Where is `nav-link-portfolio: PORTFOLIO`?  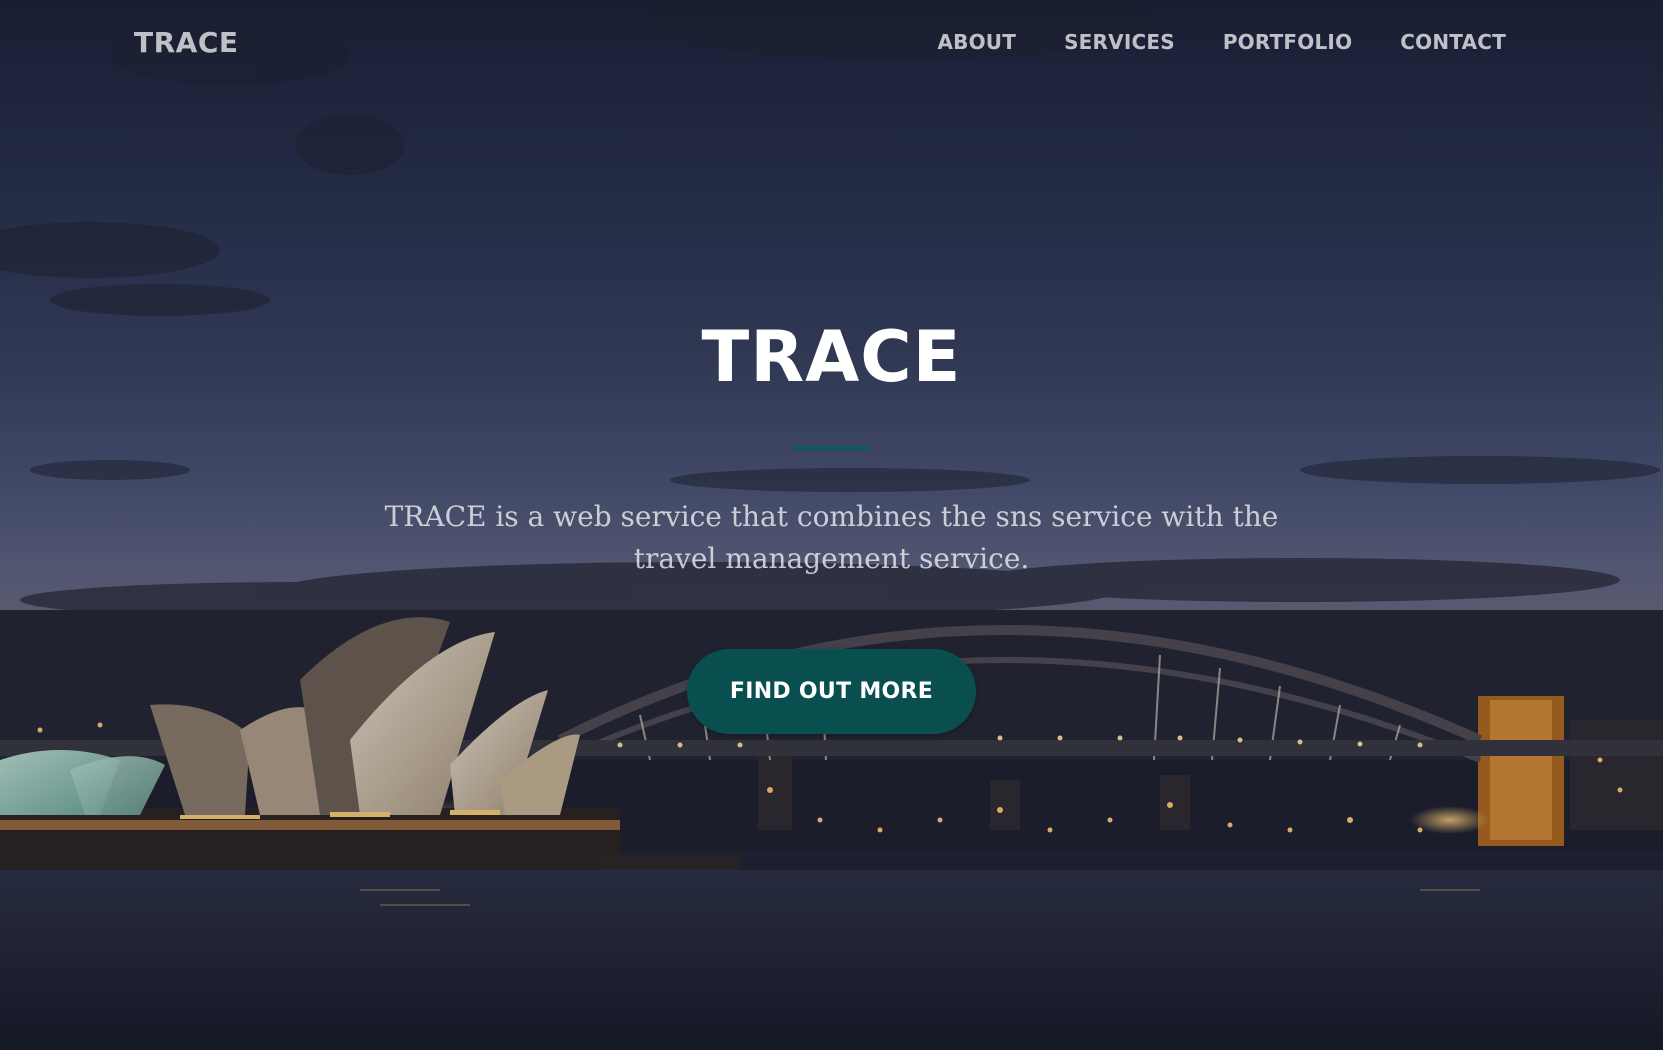 nav-link-portfolio: PORTFOLIO is located at coordinates (1287, 42).